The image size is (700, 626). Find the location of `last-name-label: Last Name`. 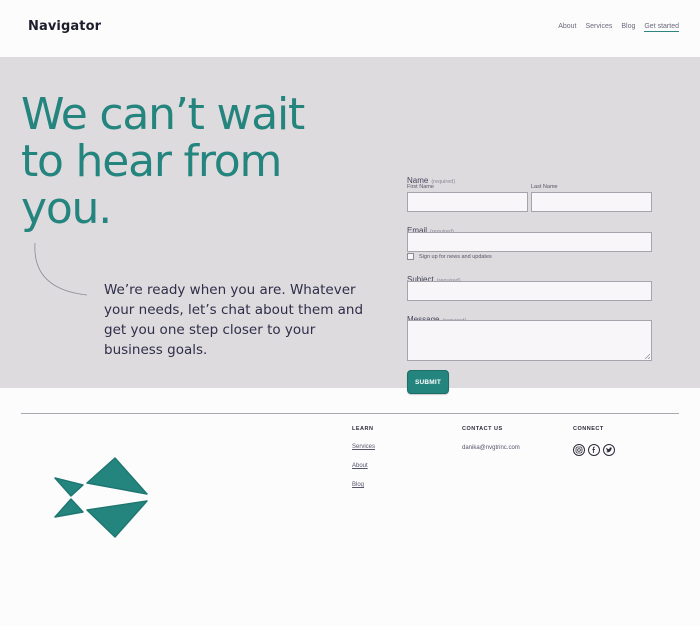

last-name-label: Last Name is located at coordinates (544, 187).